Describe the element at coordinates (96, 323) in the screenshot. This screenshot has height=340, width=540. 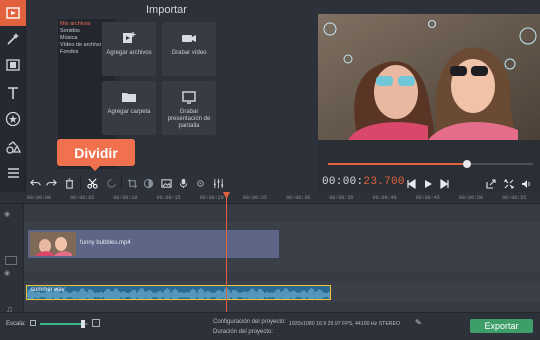
I see `zoom-in-icon` at that location.